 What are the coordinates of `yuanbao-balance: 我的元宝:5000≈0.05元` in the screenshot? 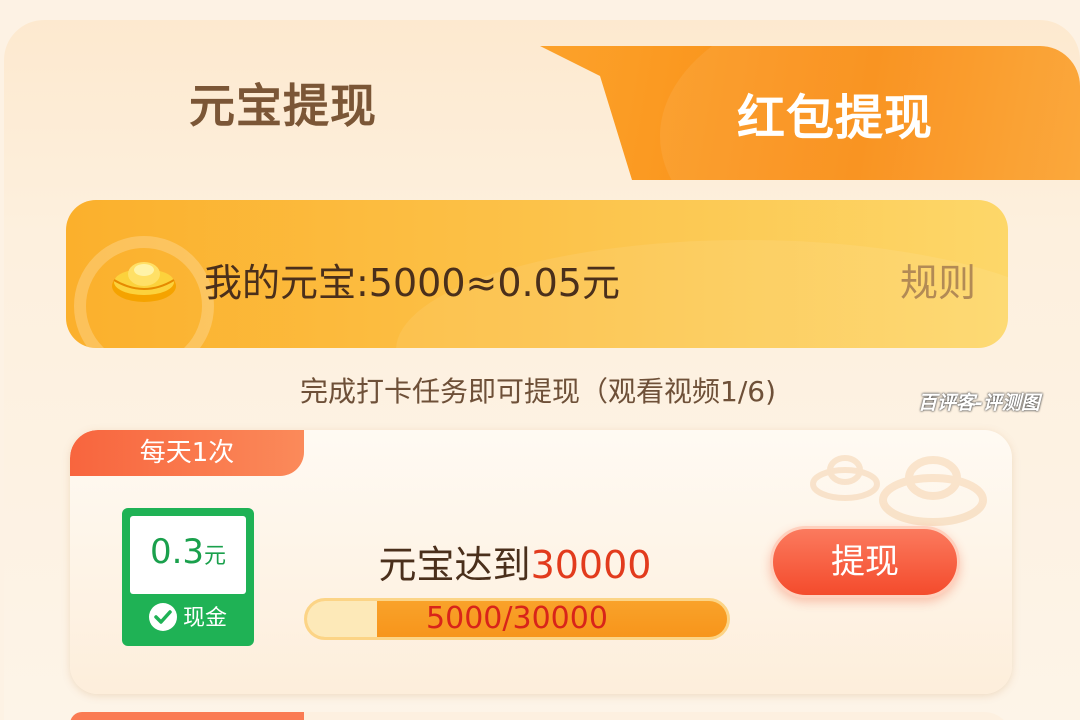 It's located at (412, 283).